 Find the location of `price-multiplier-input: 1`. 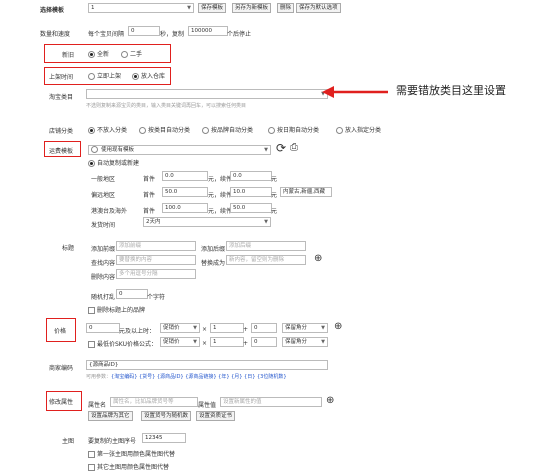

price-multiplier-input: 1 is located at coordinates (227, 328).